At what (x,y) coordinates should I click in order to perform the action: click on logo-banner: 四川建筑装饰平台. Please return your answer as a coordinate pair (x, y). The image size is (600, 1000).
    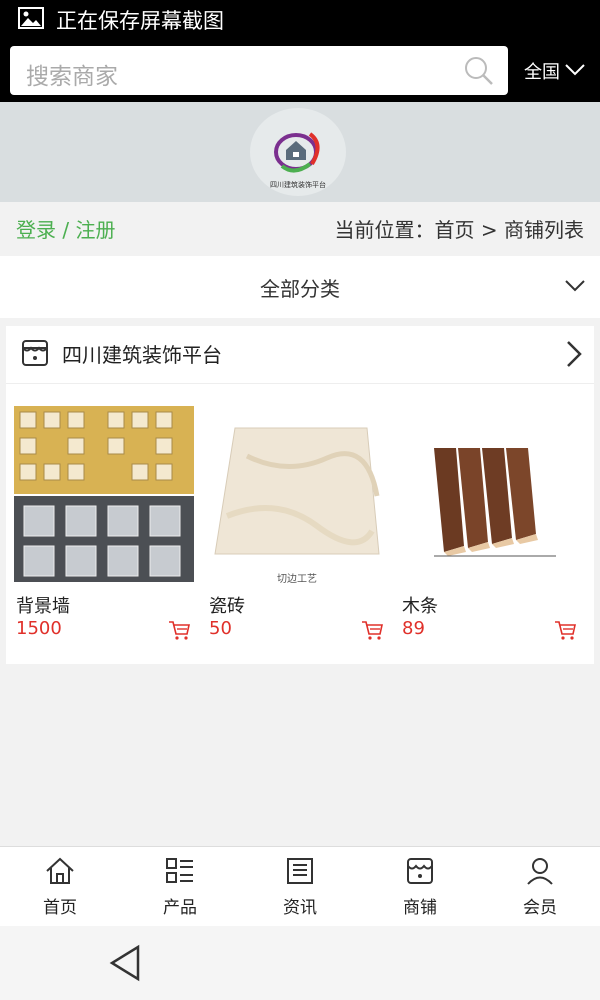
    Looking at the image, I should click on (300, 152).